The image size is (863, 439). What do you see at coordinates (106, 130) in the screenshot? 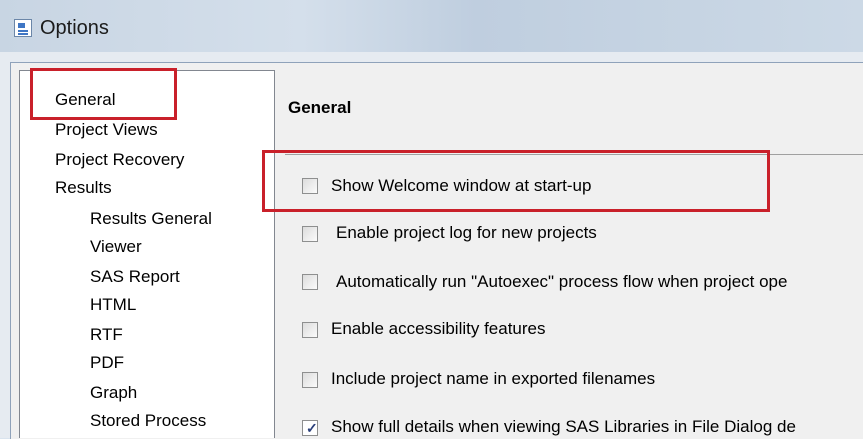
I see `tree-item-project-views: Project Views` at bounding box center [106, 130].